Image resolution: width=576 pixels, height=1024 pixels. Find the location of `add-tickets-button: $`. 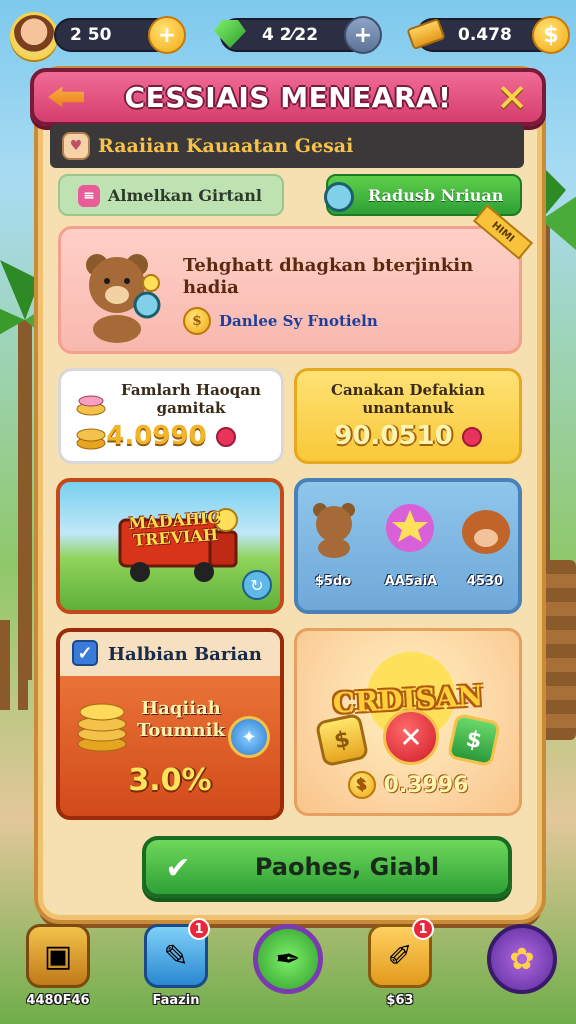

add-tickets-button: $ is located at coordinates (551, 35).